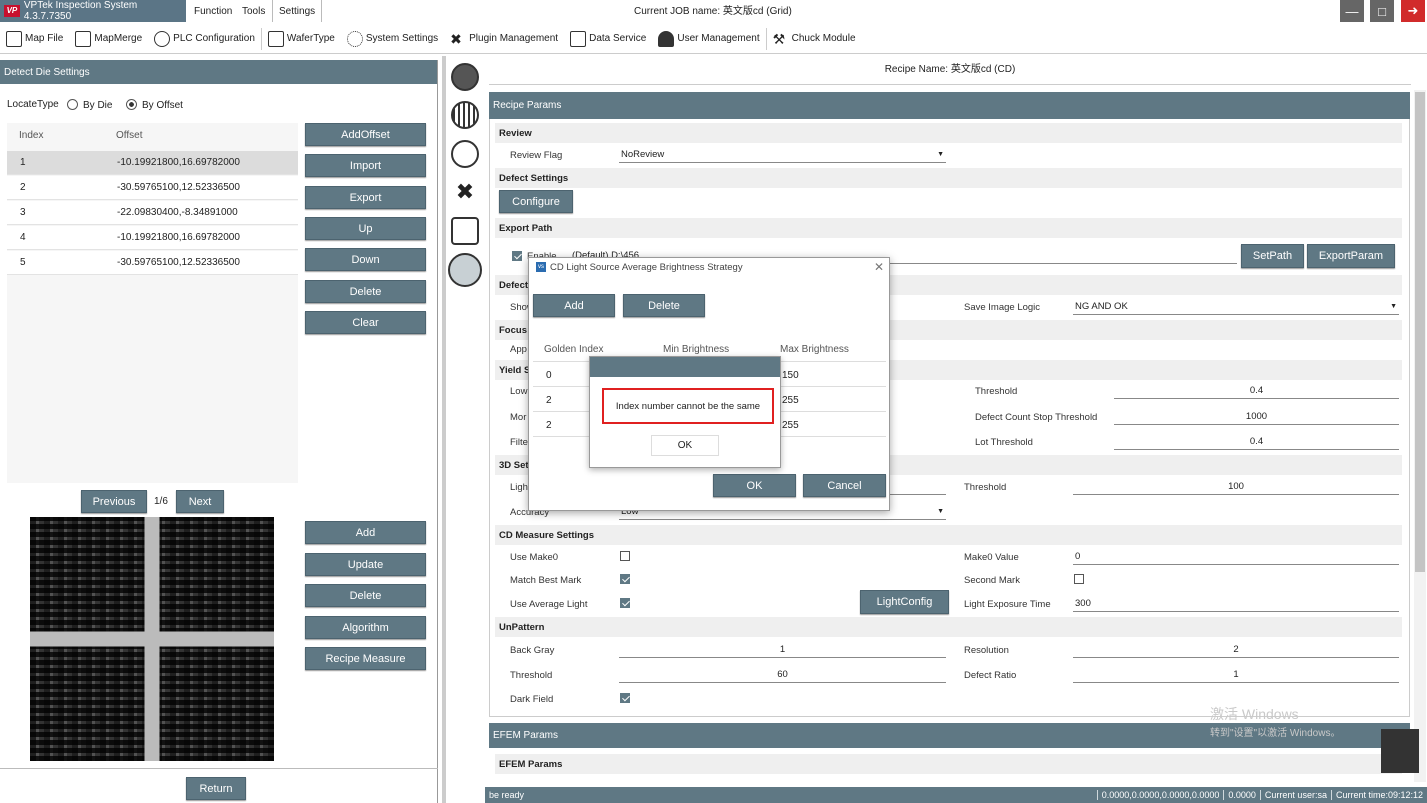  I want to click on cd-measure-section: CD Measure Settings, so click(948, 535).